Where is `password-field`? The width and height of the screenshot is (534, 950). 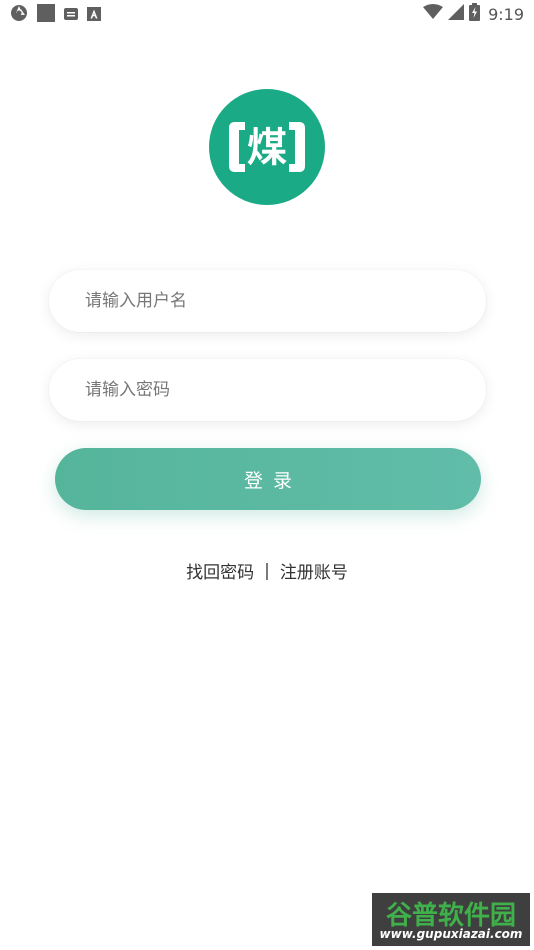
password-field is located at coordinates (267, 390).